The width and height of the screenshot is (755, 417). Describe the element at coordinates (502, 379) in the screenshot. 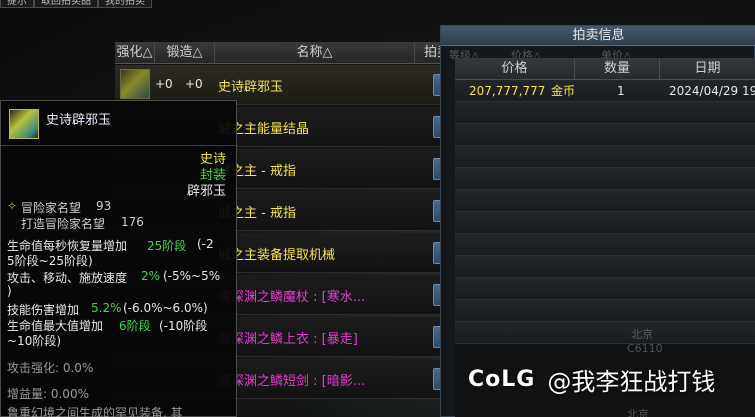

I see `colg-logo: CoLG` at that location.